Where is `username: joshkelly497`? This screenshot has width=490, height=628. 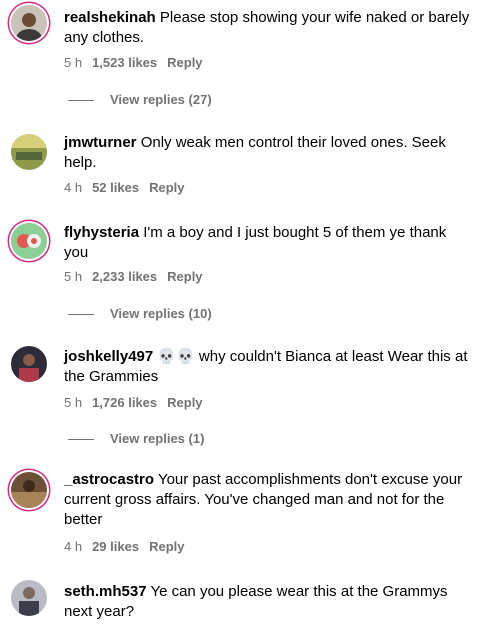 username: joshkelly497 is located at coordinates (108, 356).